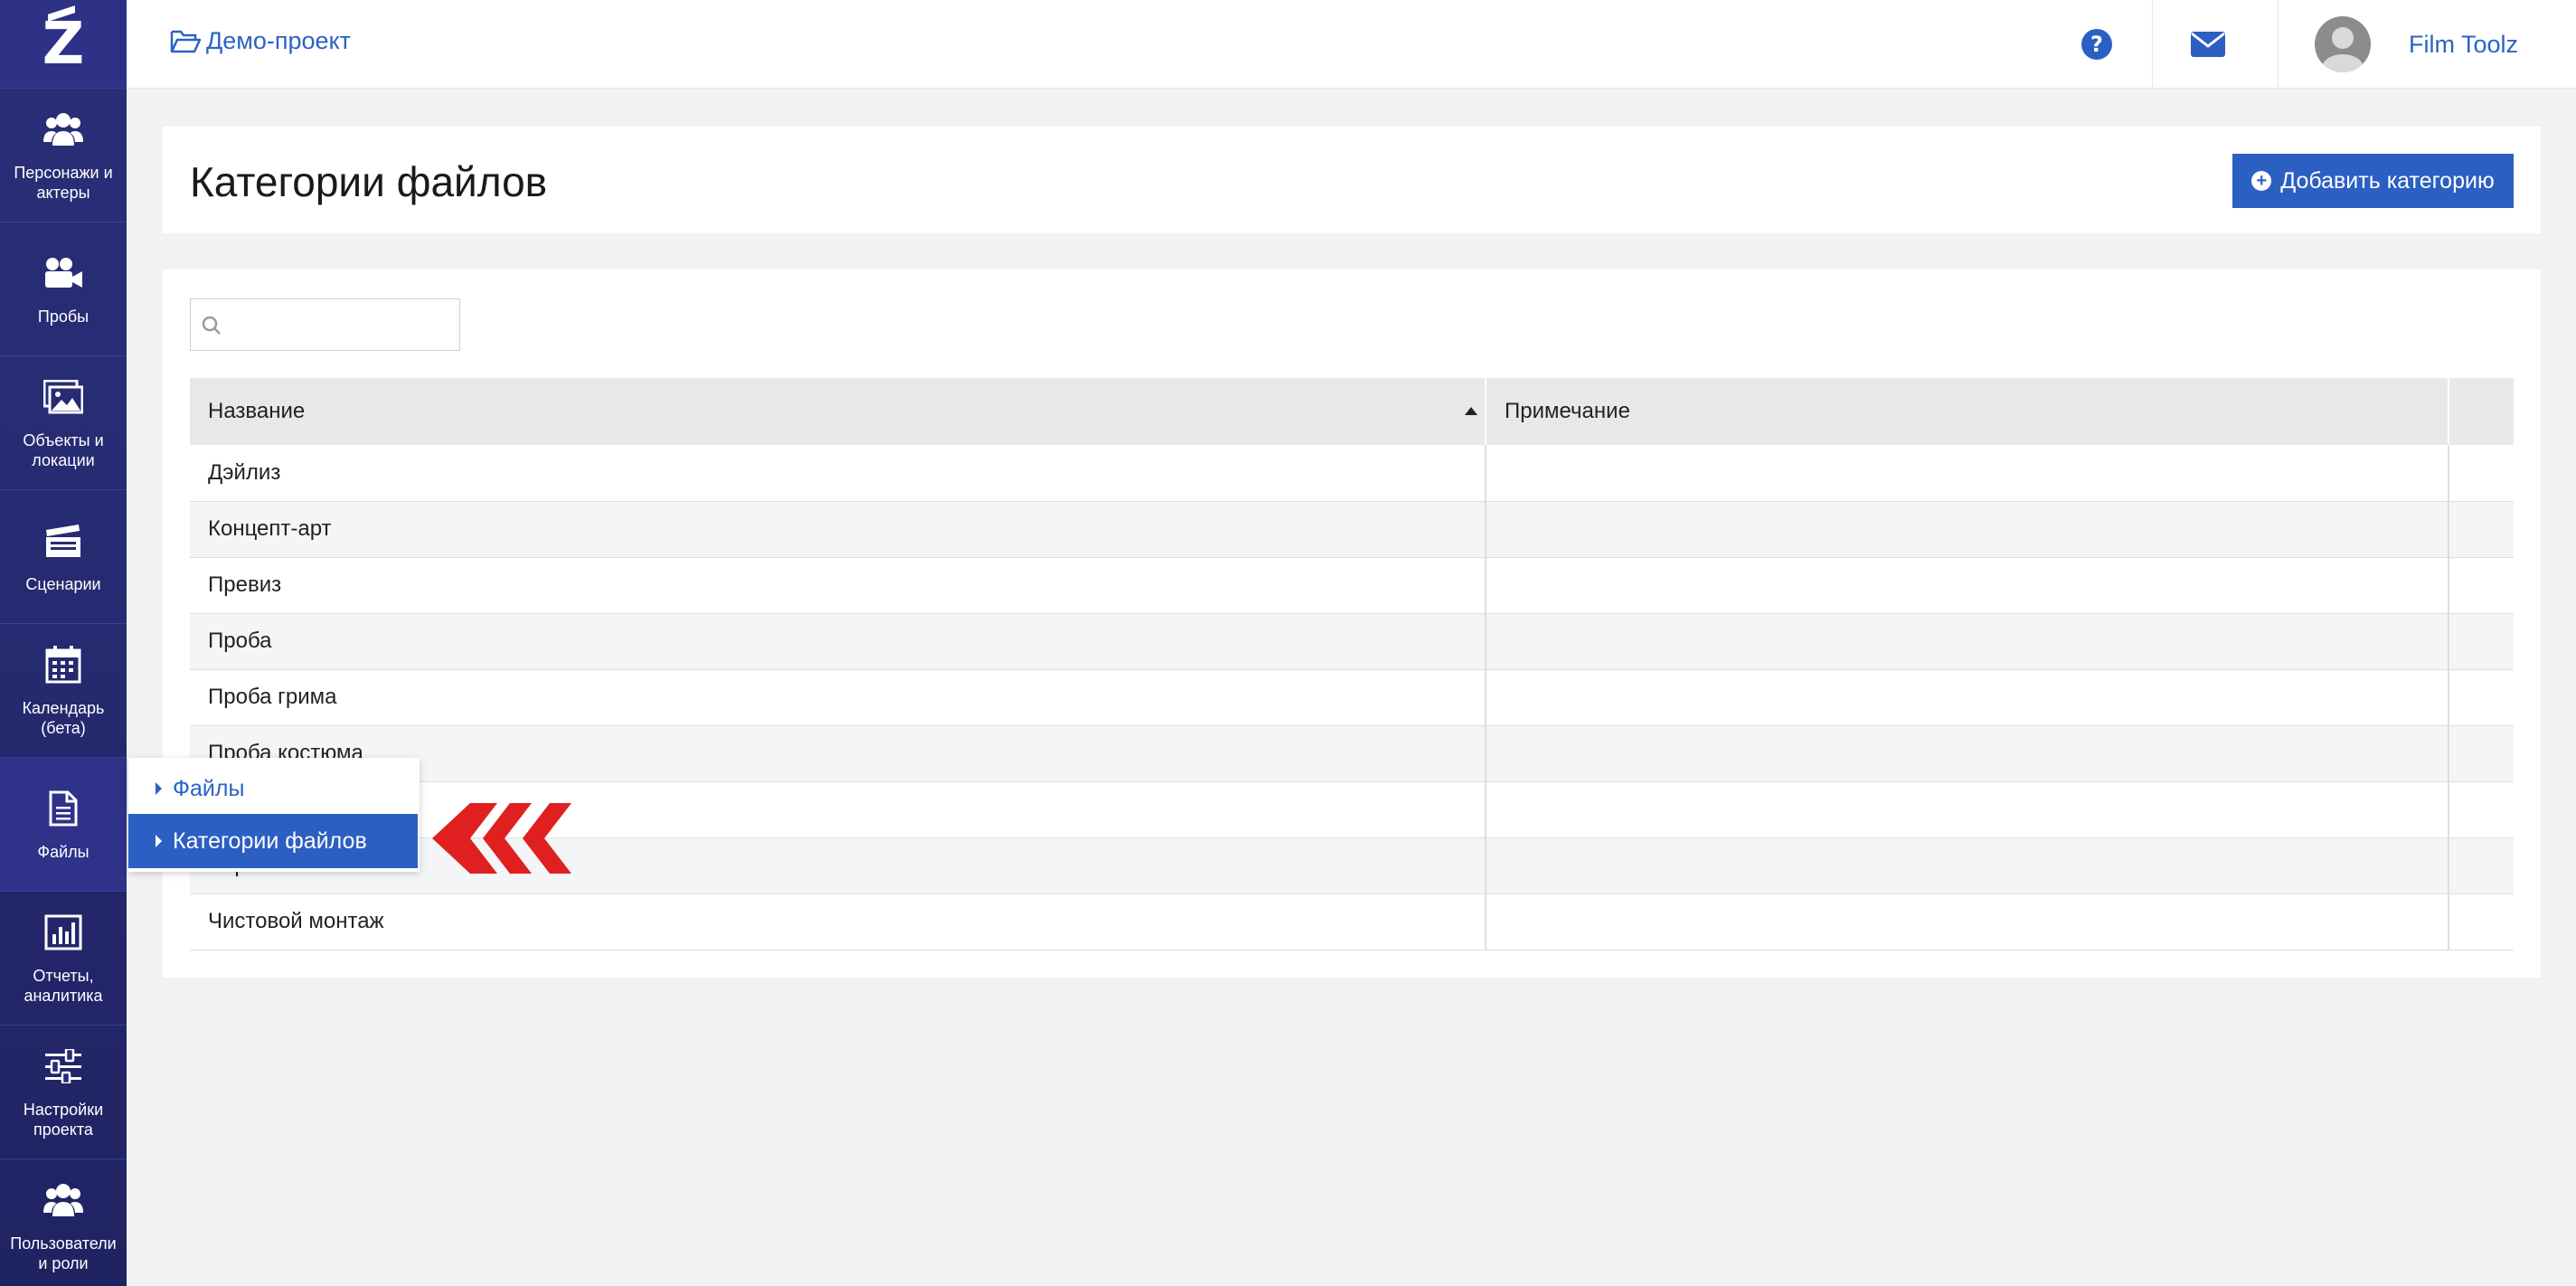 The height and width of the screenshot is (1286, 2576). What do you see at coordinates (211, 325) in the screenshot?
I see `search-icon` at bounding box center [211, 325].